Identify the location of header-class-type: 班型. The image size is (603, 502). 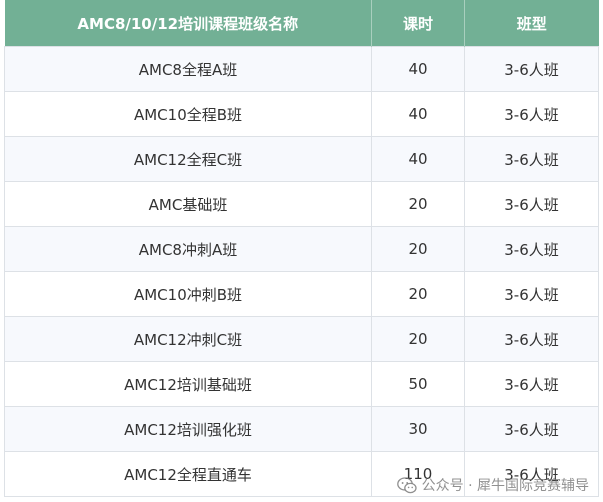
(531, 23).